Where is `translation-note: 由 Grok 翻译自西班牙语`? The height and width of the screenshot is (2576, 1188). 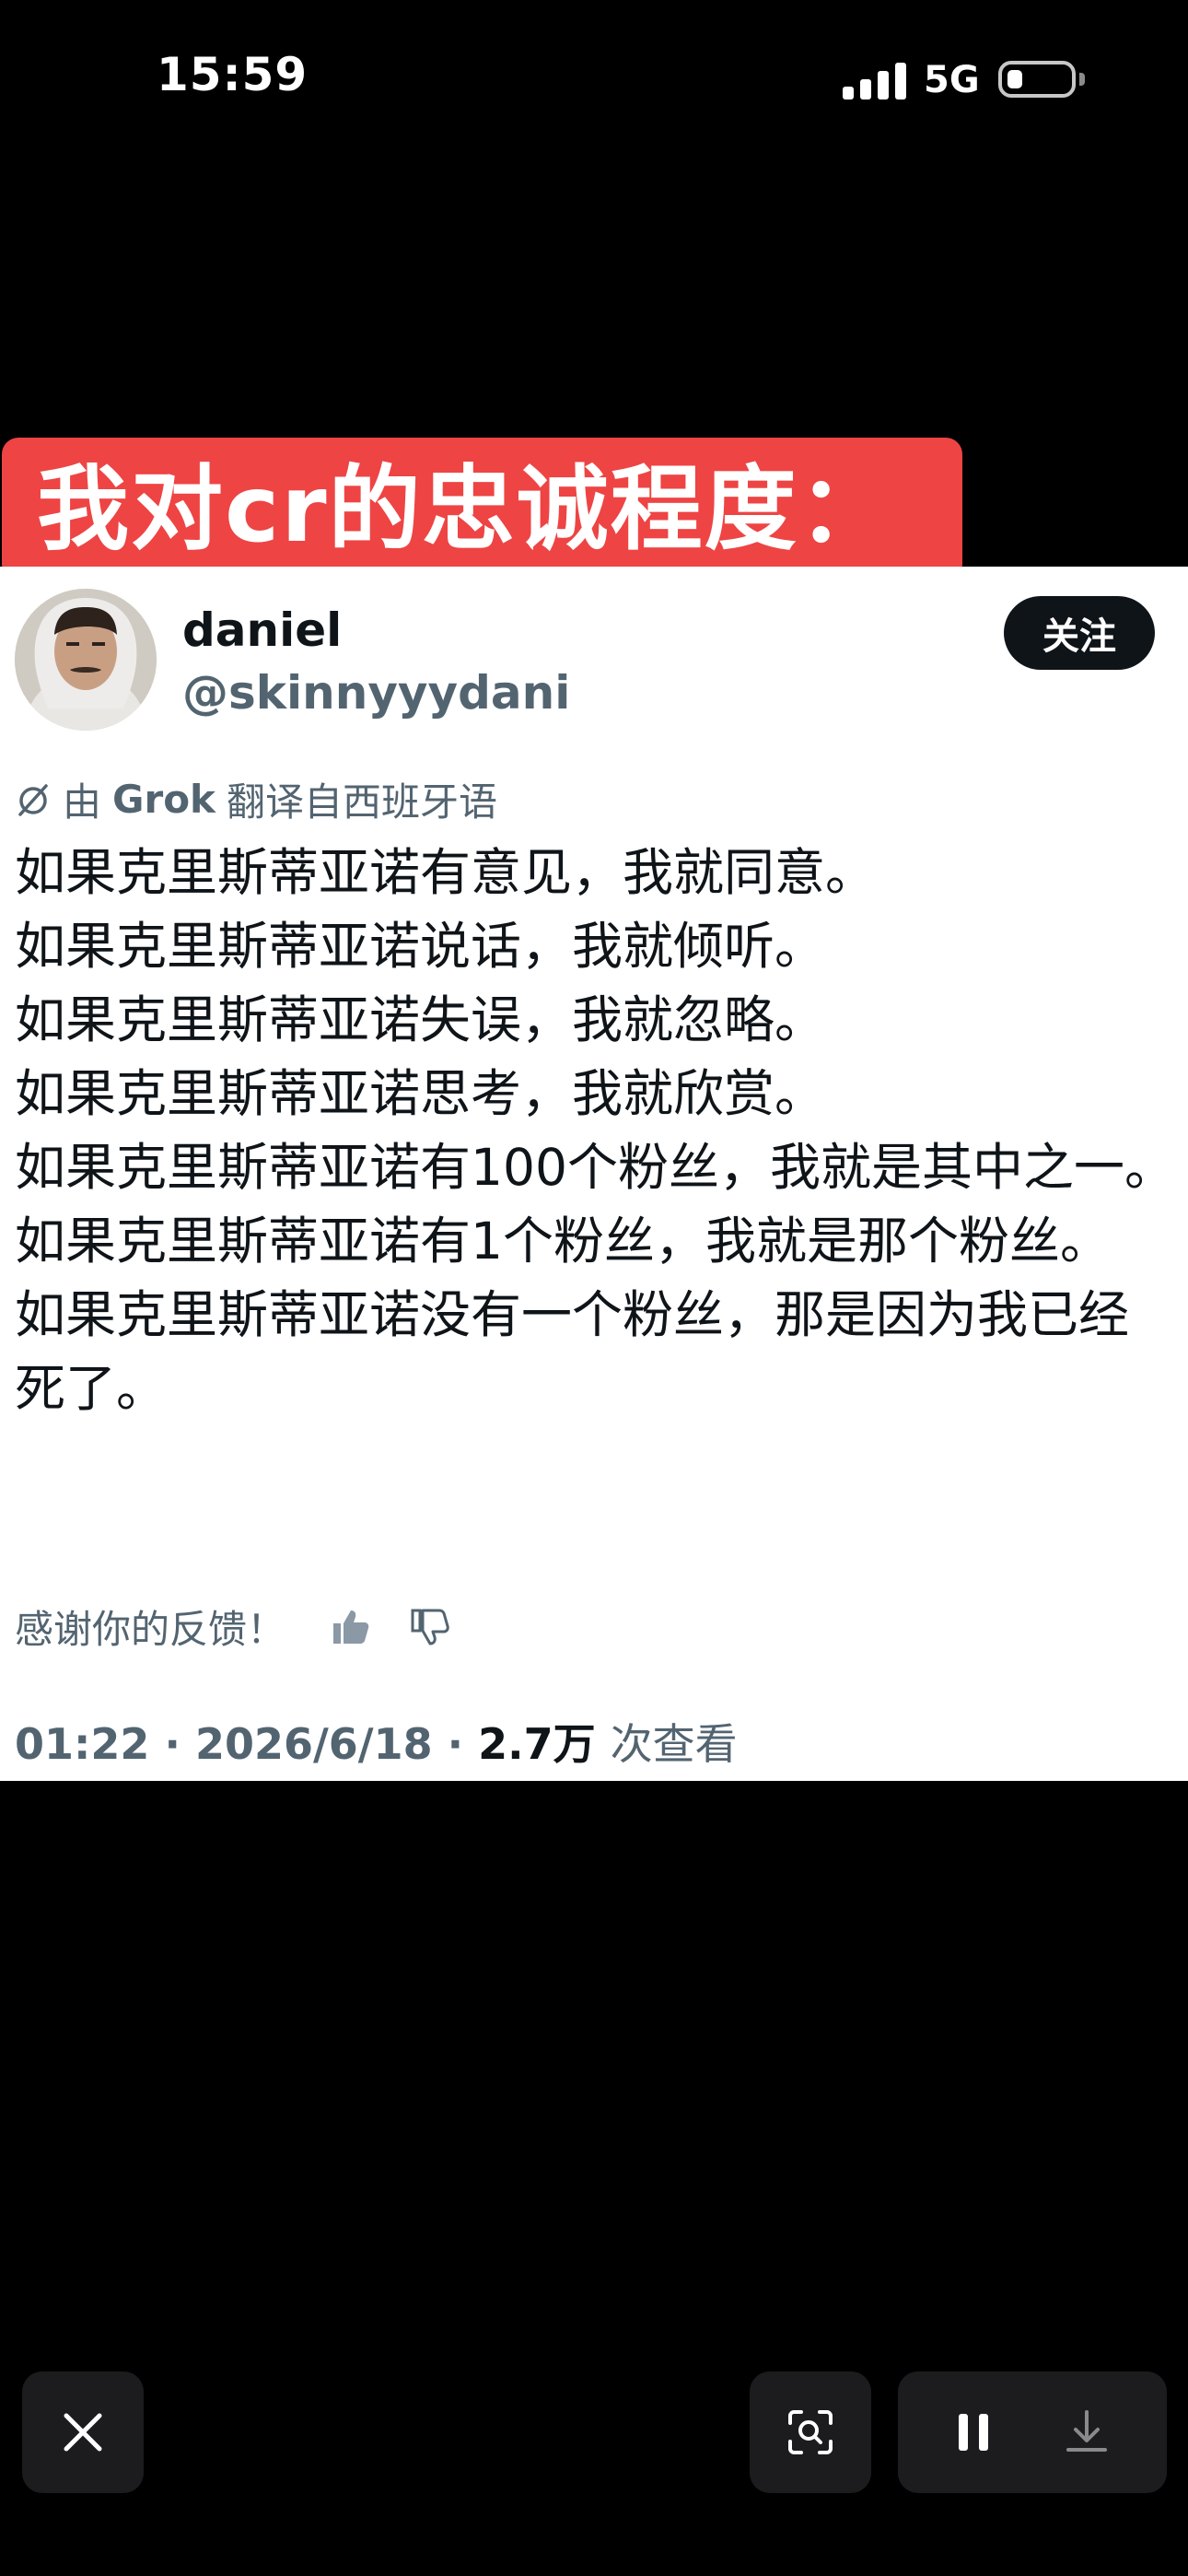
translation-note: 由 Grok 翻译自西班牙语 is located at coordinates (256, 799).